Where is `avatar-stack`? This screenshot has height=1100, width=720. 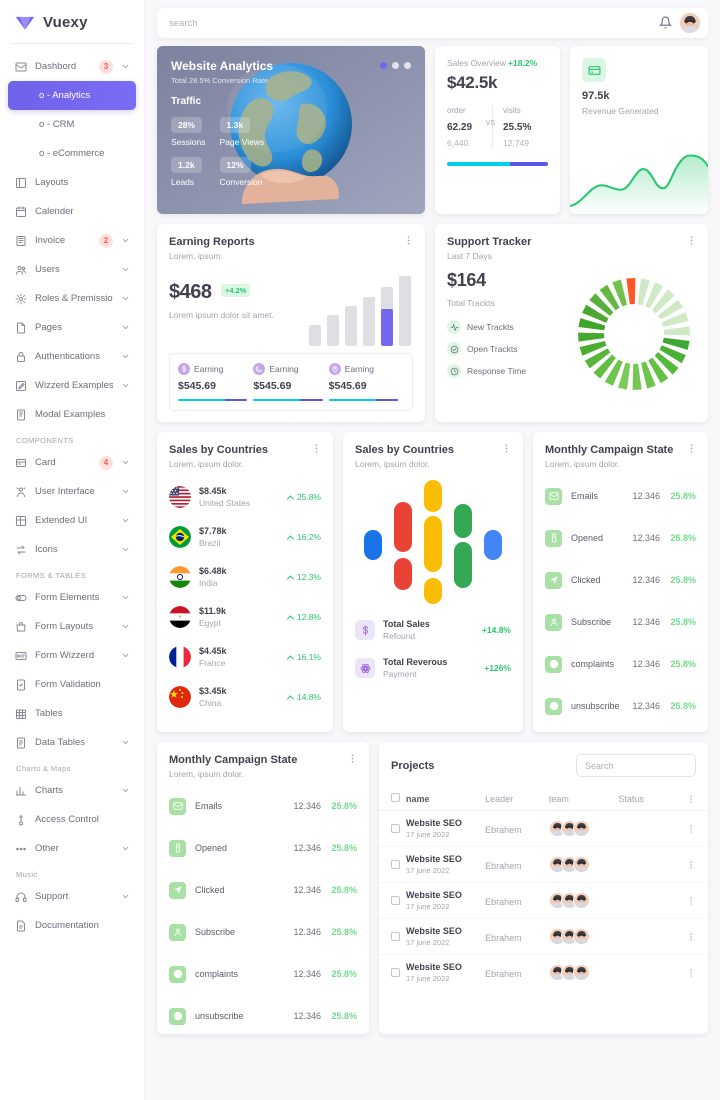 avatar-stack is located at coordinates (583, 864).